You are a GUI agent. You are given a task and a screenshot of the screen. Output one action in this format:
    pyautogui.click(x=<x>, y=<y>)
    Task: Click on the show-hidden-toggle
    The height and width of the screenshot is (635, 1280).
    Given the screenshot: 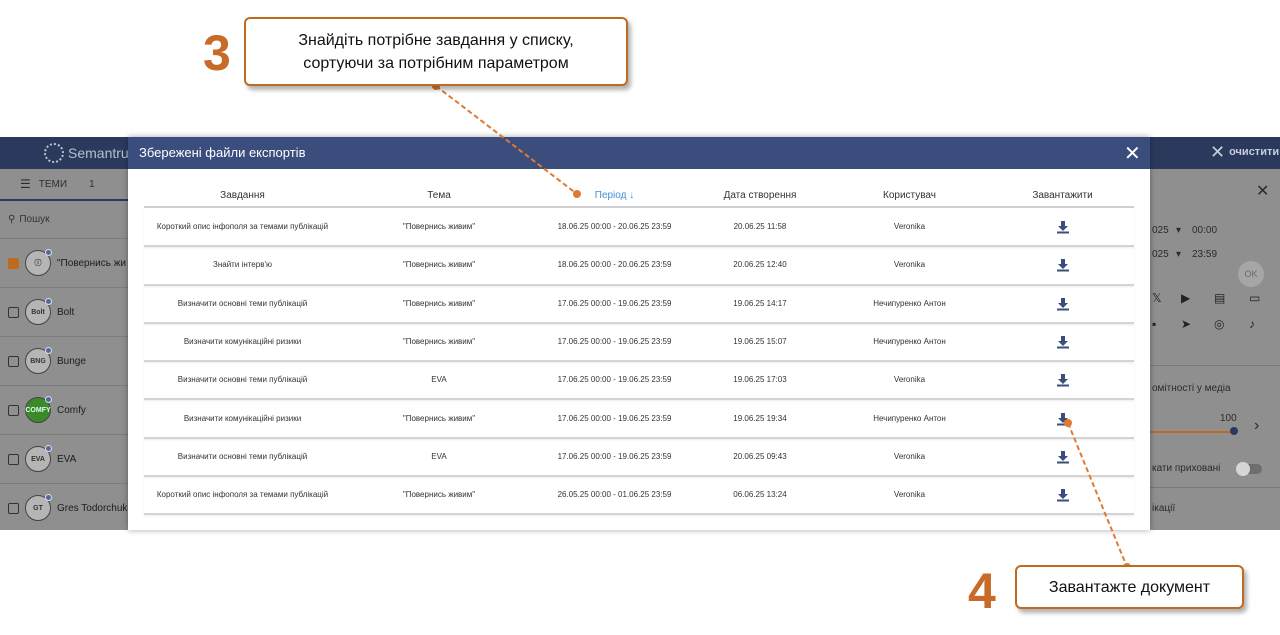 What is the action you would take?
    pyautogui.click(x=1249, y=469)
    